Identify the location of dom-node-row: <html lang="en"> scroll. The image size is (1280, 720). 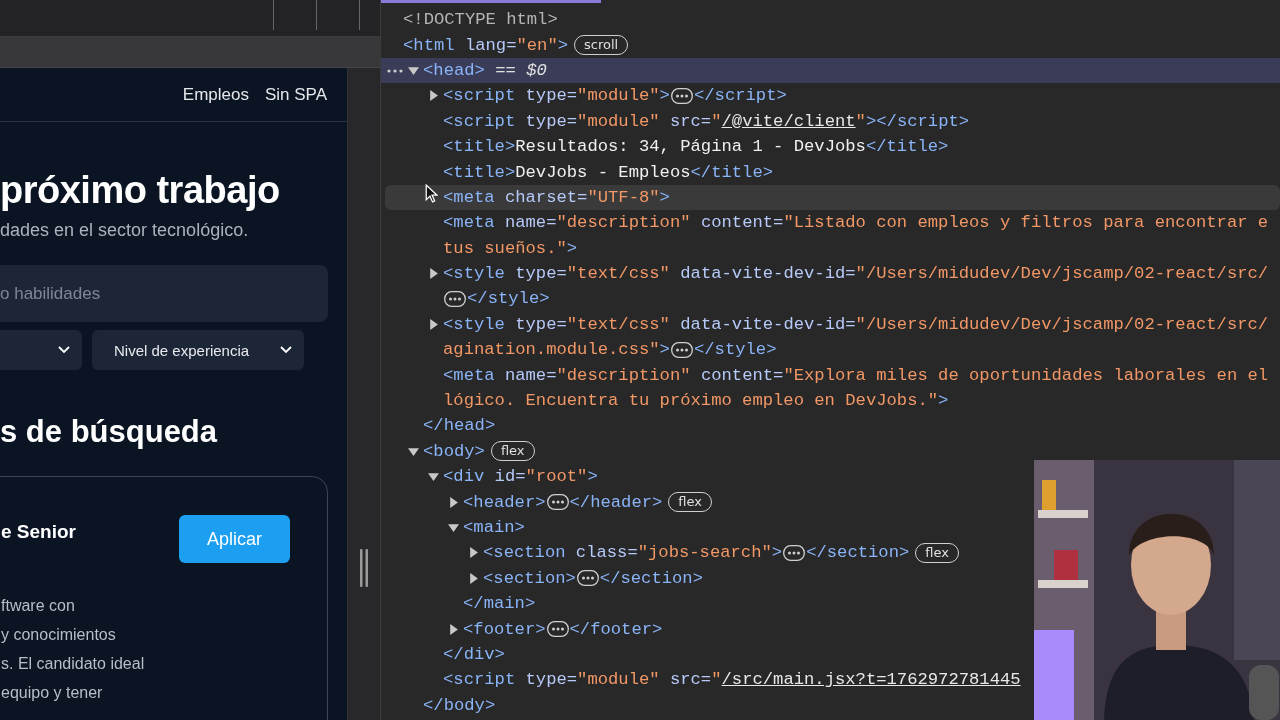
(505, 45).